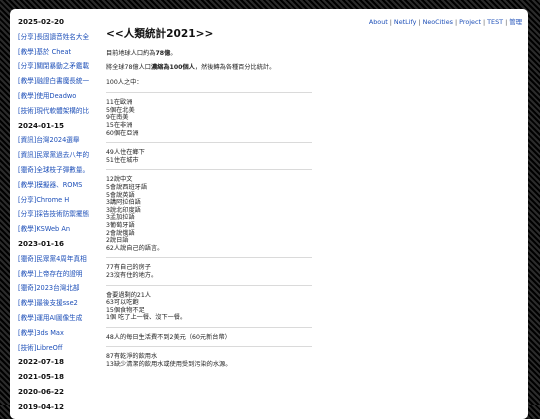 The image size is (540, 419). Describe the element at coordinates (61, 66) in the screenshot. I see `archive-post-link: [分享]關閉暴動之矛鑑載` at that location.